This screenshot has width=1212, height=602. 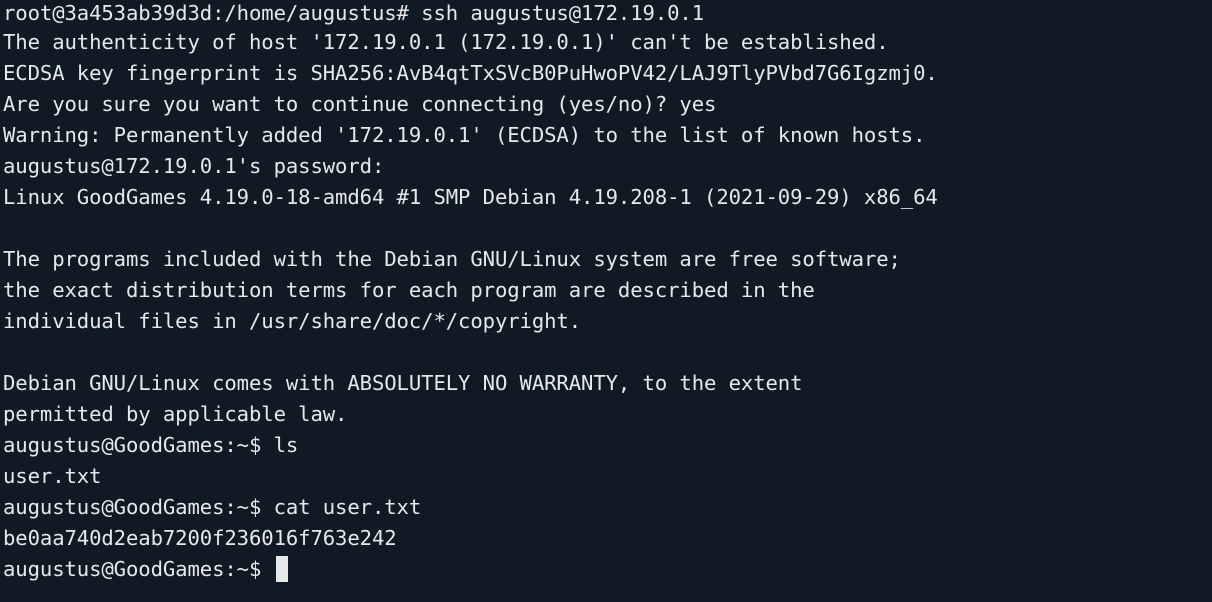 What do you see at coordinates (212, 507) in the screenshot?
I see `terminal-line: augustus@GoodGames:~$ cat user.txt` at bounding box center [212, 507].